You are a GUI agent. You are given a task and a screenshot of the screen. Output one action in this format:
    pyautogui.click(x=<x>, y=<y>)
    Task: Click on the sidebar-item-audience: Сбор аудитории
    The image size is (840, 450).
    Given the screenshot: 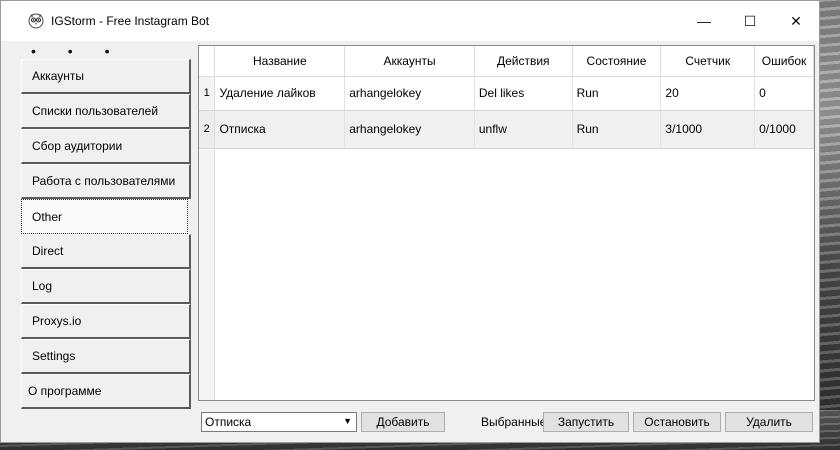 What is the action you would take?
    pyautogui.click(x=106, y=146)
    